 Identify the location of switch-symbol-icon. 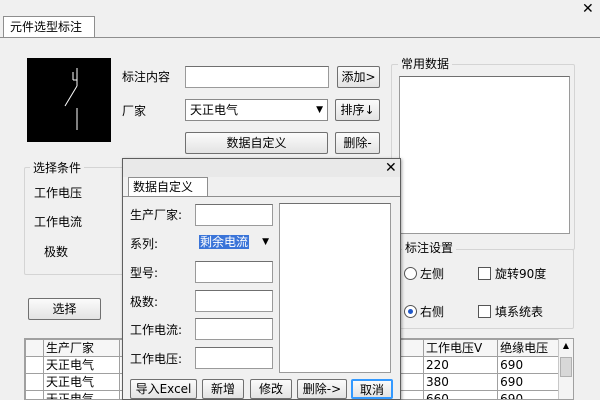
(71, 99).